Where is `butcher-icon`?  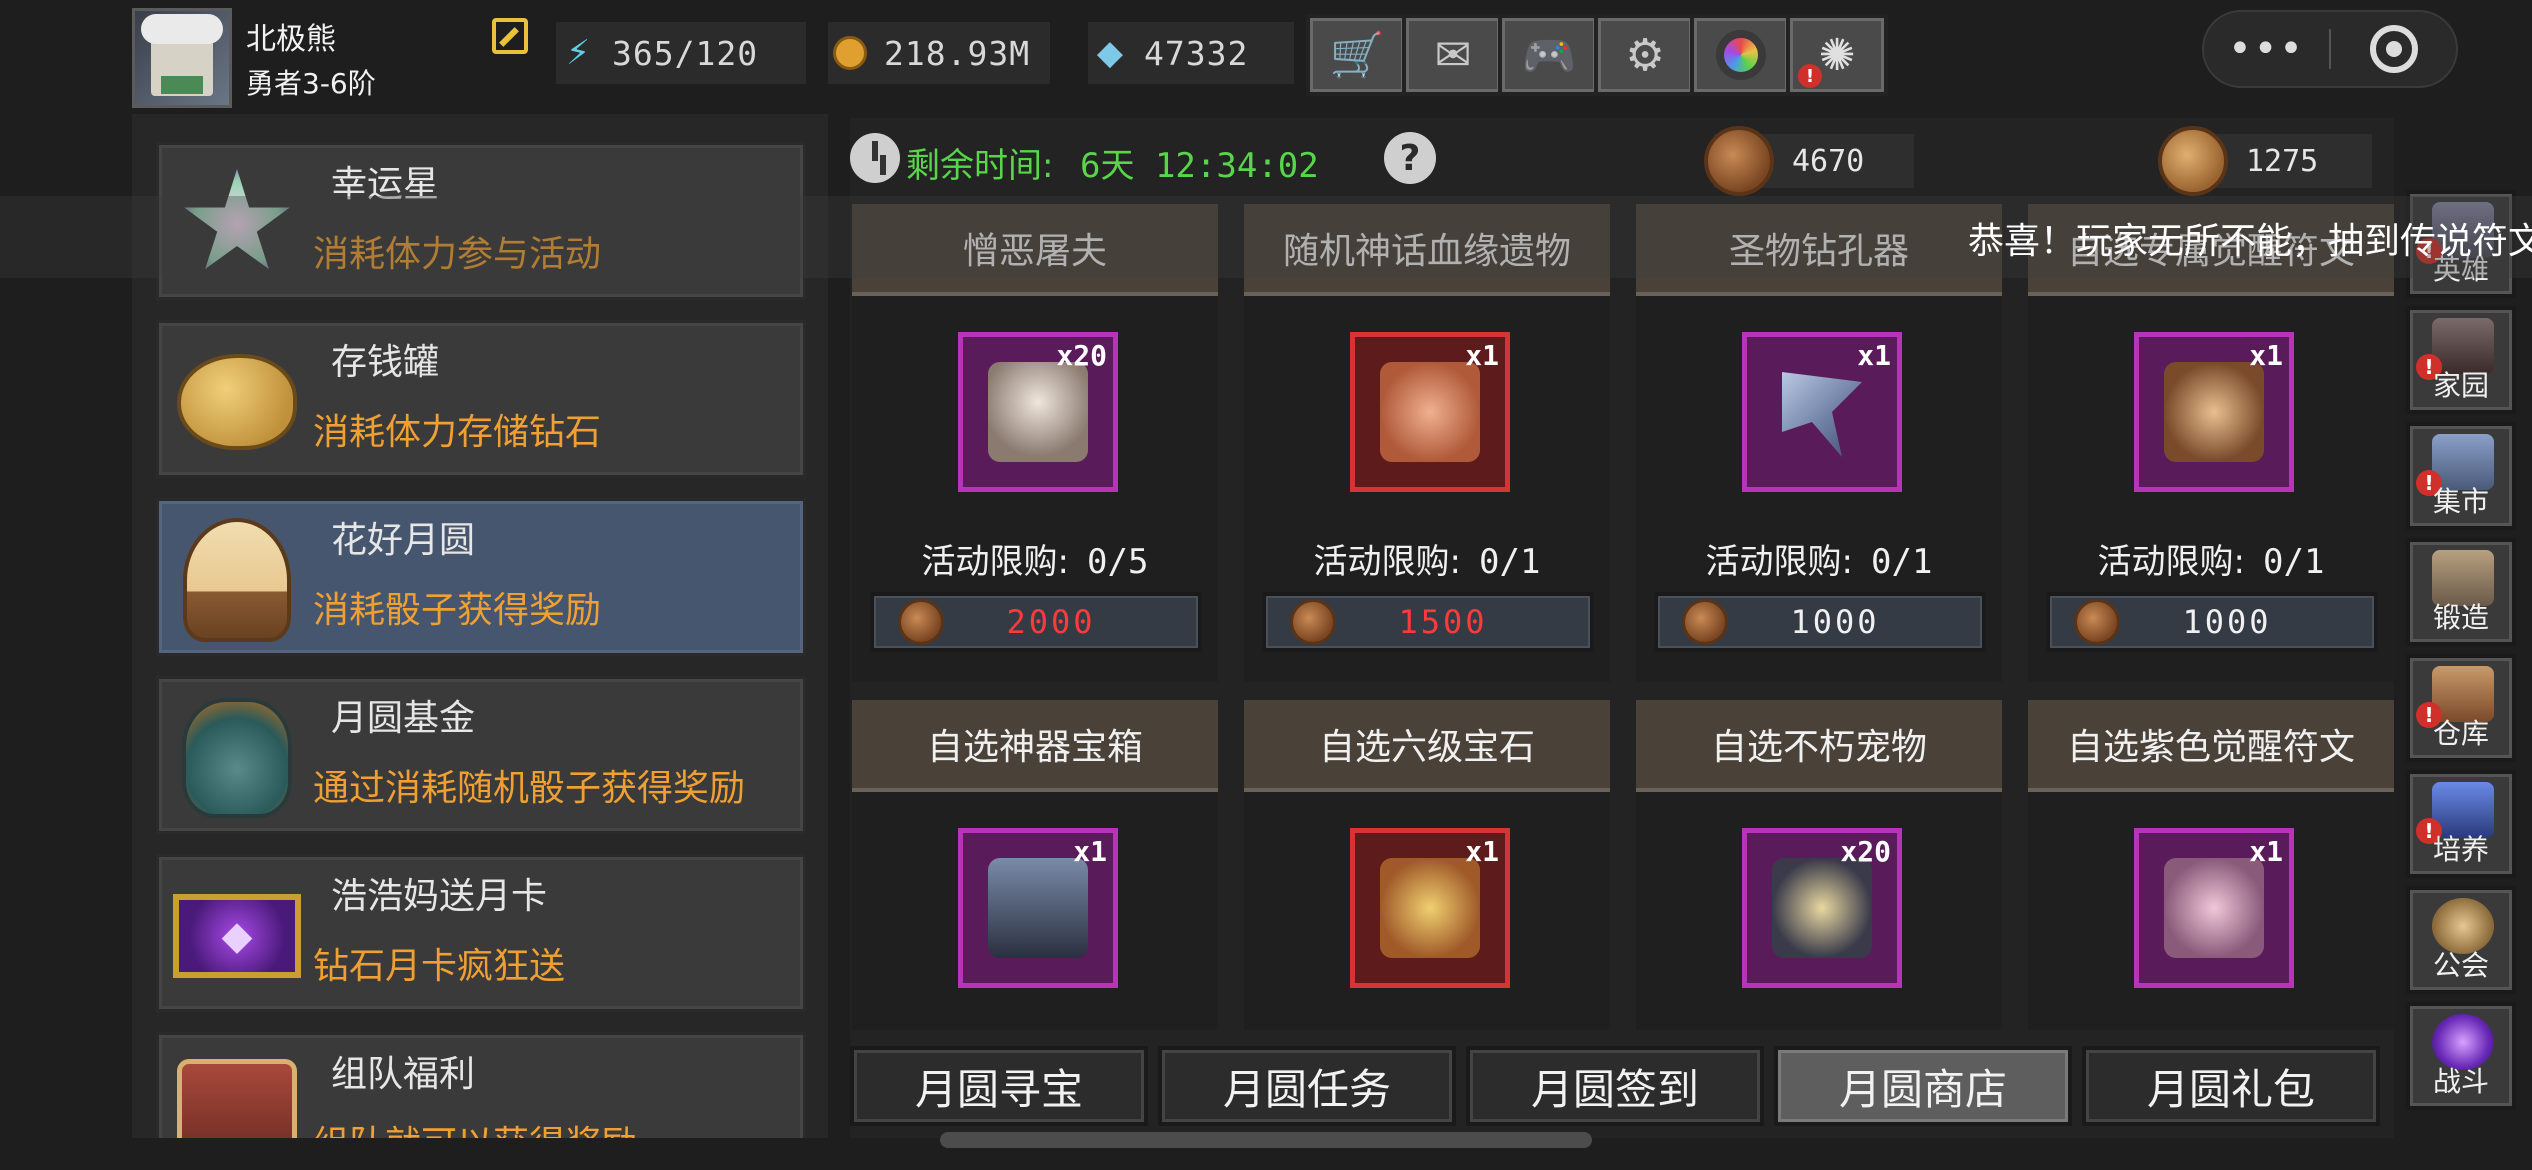
butcher-icon is located at coordinates (1038, 412).